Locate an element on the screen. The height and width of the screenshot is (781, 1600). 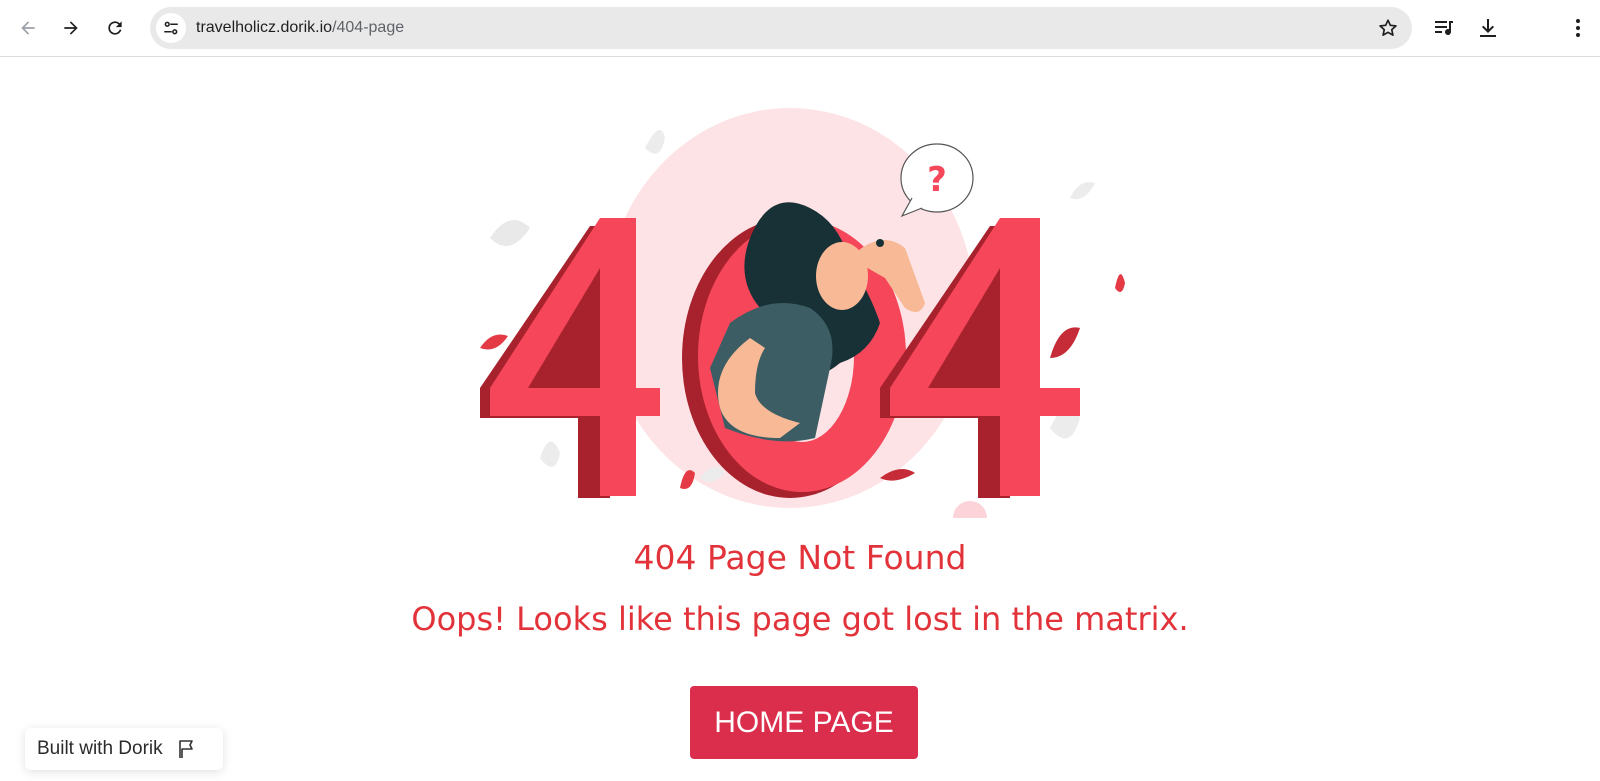
downloads-button is located at coordinates (1488, 28).